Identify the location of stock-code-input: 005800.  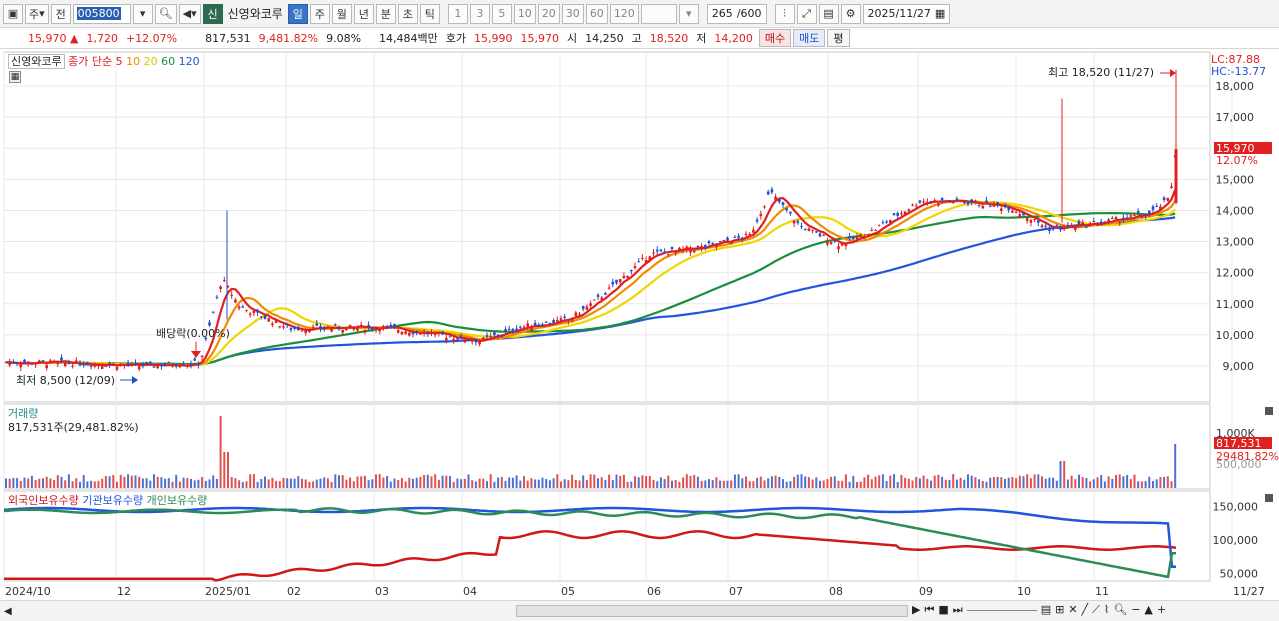
(101, 13).